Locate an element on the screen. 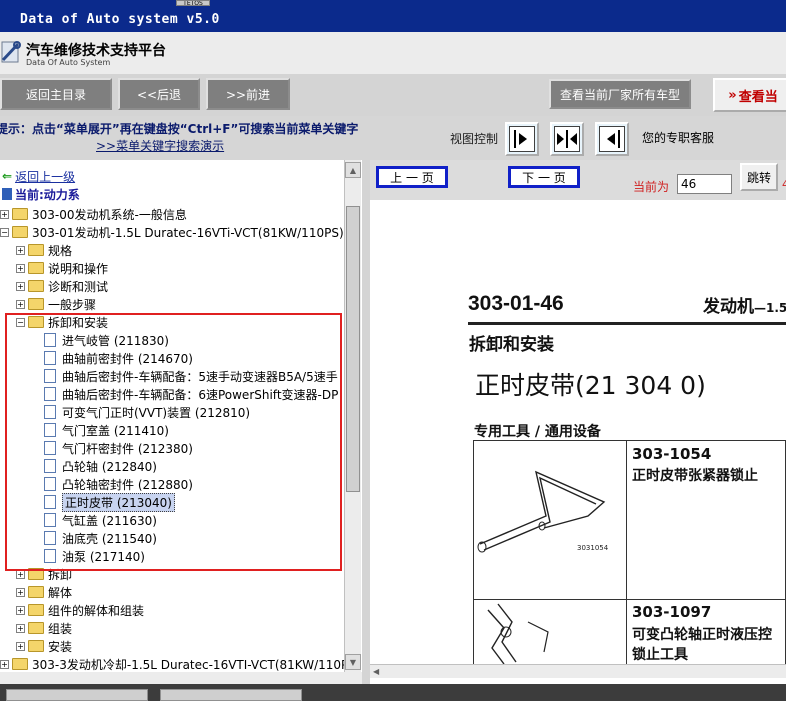 This screenshot has width=786, height=701. scroll-left-icon: ◀ is located at coordinates (378, 672).